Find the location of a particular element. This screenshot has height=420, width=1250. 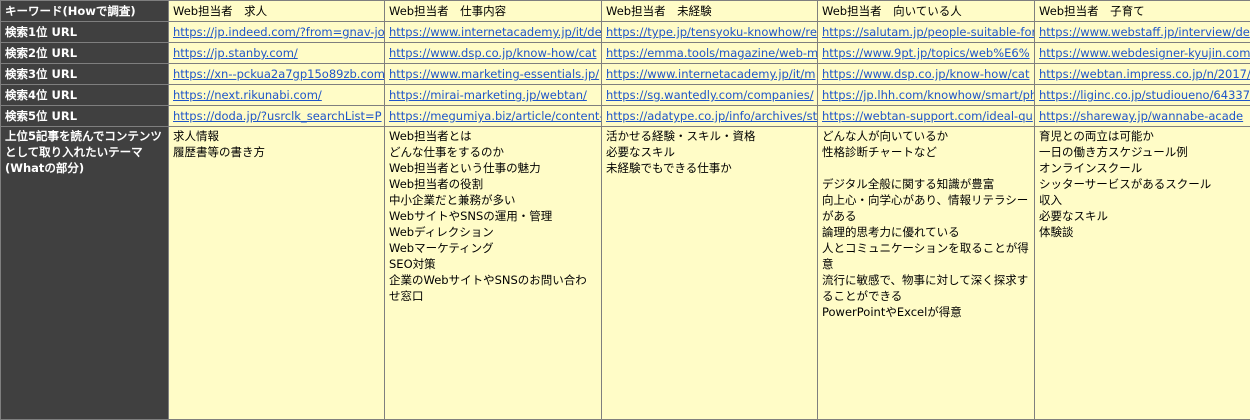

url-cell: https://www.marketing-essentials.jp/ is located at coordinates (493, 74).